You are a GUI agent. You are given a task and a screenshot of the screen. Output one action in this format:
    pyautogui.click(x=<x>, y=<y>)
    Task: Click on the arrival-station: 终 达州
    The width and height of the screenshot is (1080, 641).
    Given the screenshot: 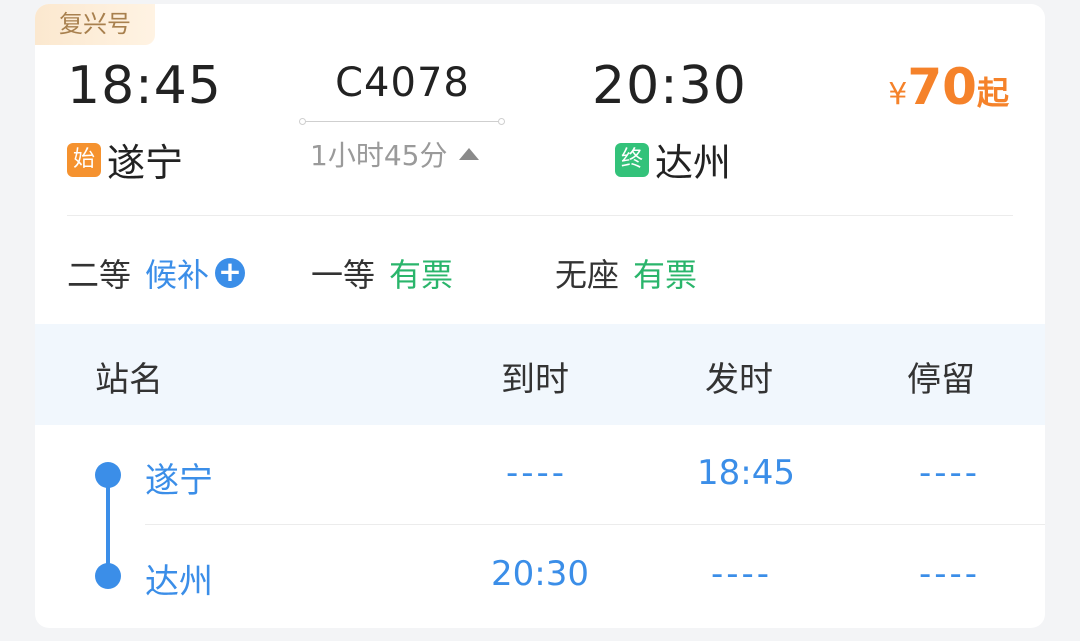 What is the action you would take?
    pyautogui.click(x=673, y=159)
    